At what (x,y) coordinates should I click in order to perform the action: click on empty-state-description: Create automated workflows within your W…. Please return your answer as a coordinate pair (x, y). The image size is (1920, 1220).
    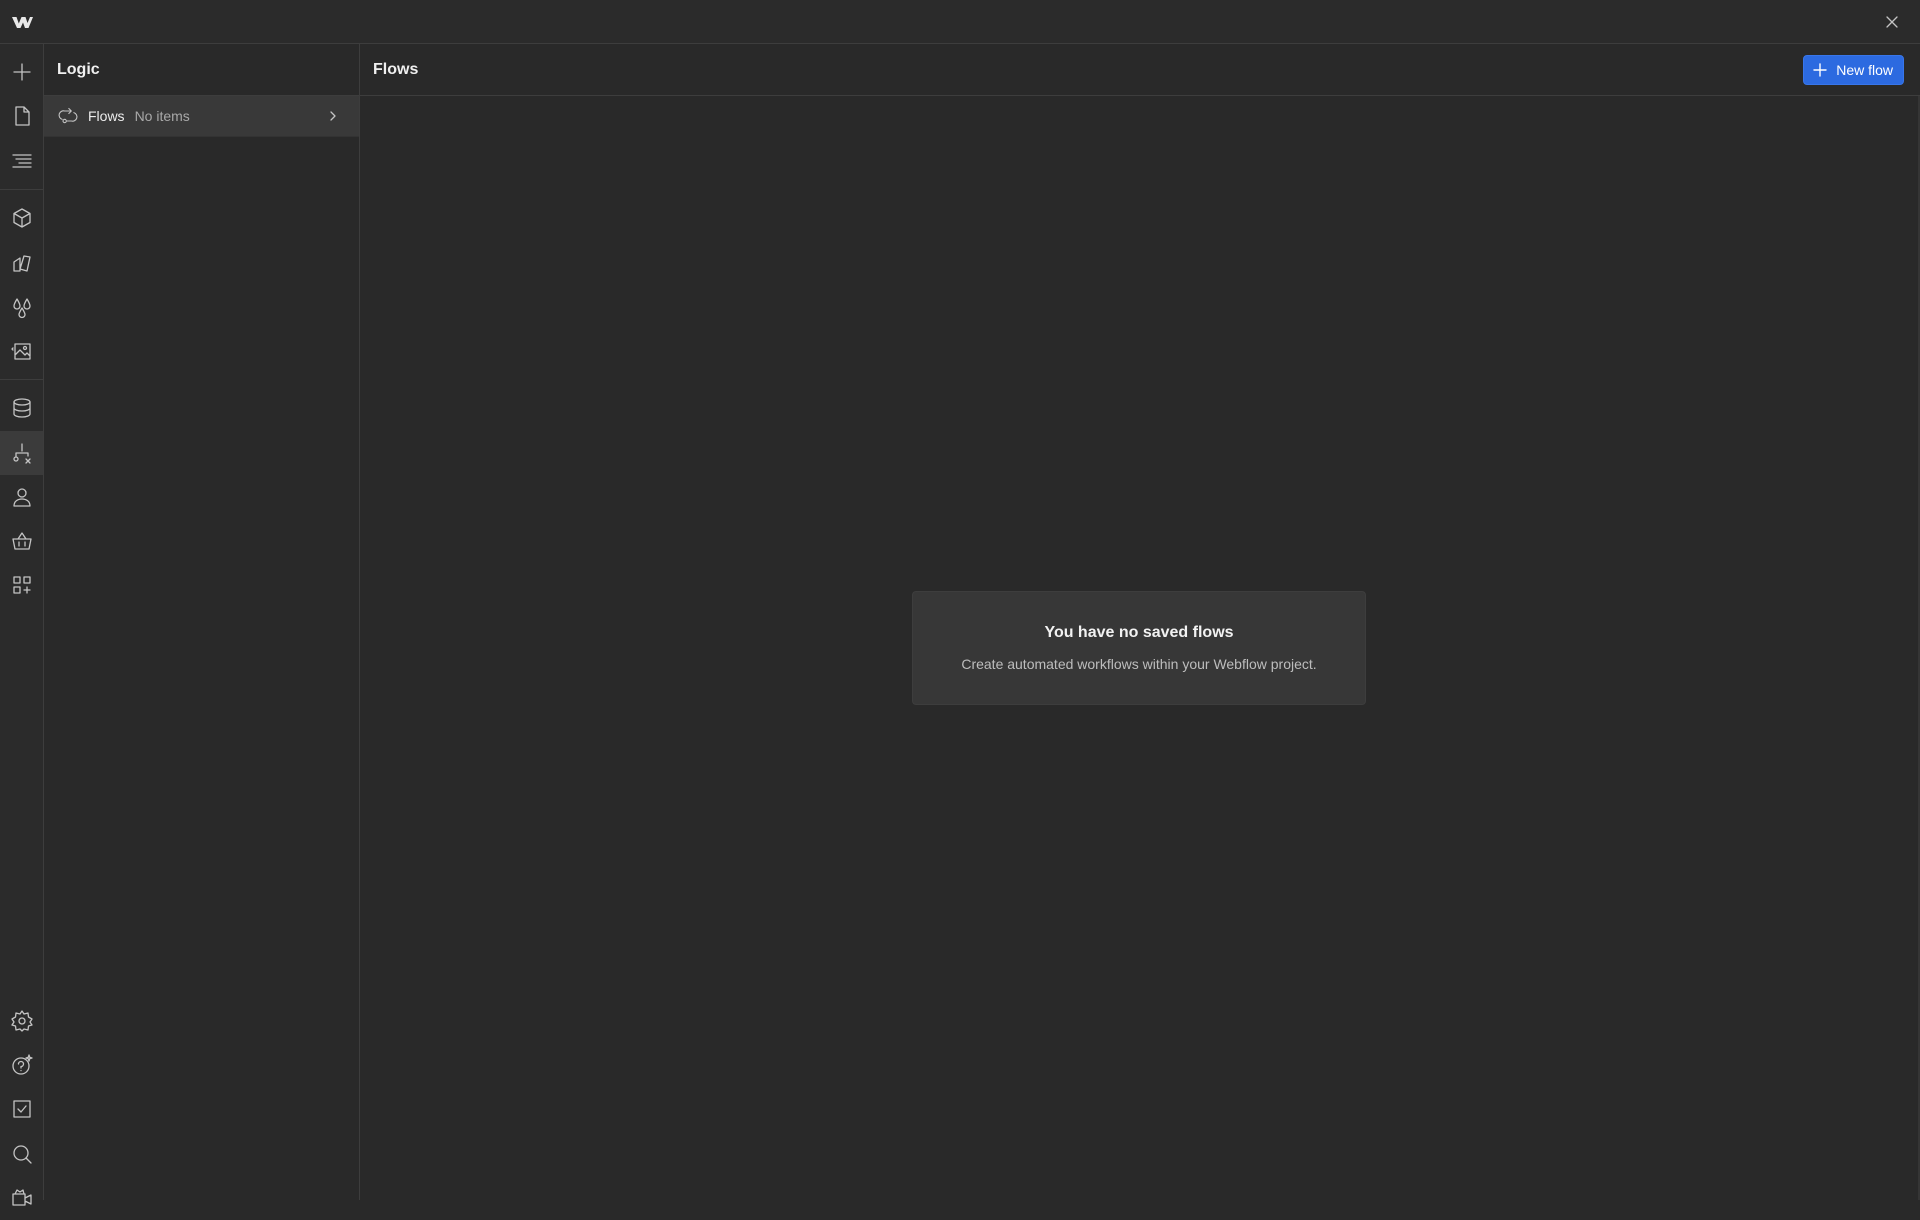
    Looking at the image, I should click on (1139, 664).